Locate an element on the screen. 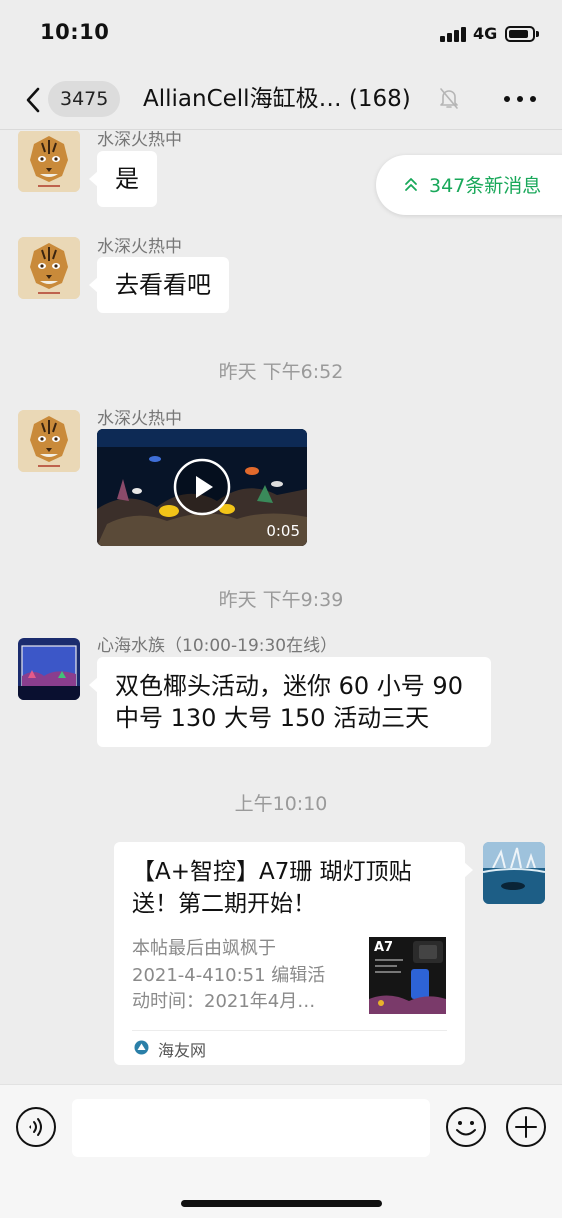 This screenshot has height=1218, width=562. double-chevron-up-icon is located at coordinates (411, 184).